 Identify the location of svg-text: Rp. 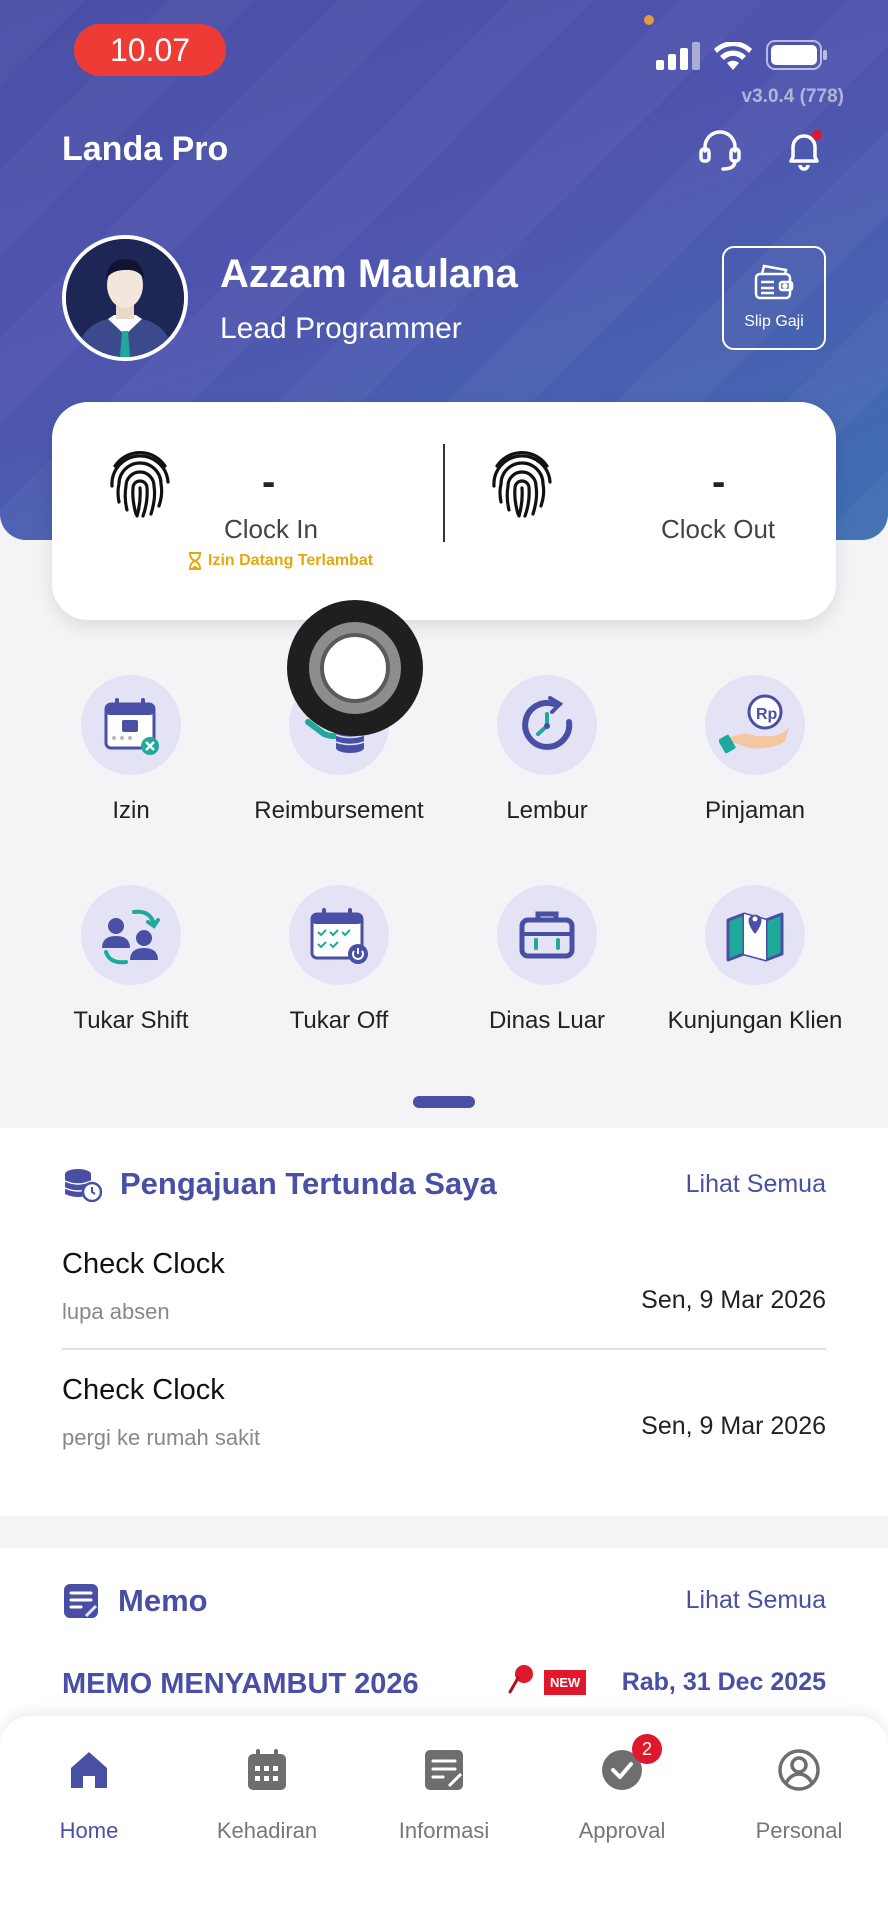
(767, 714).